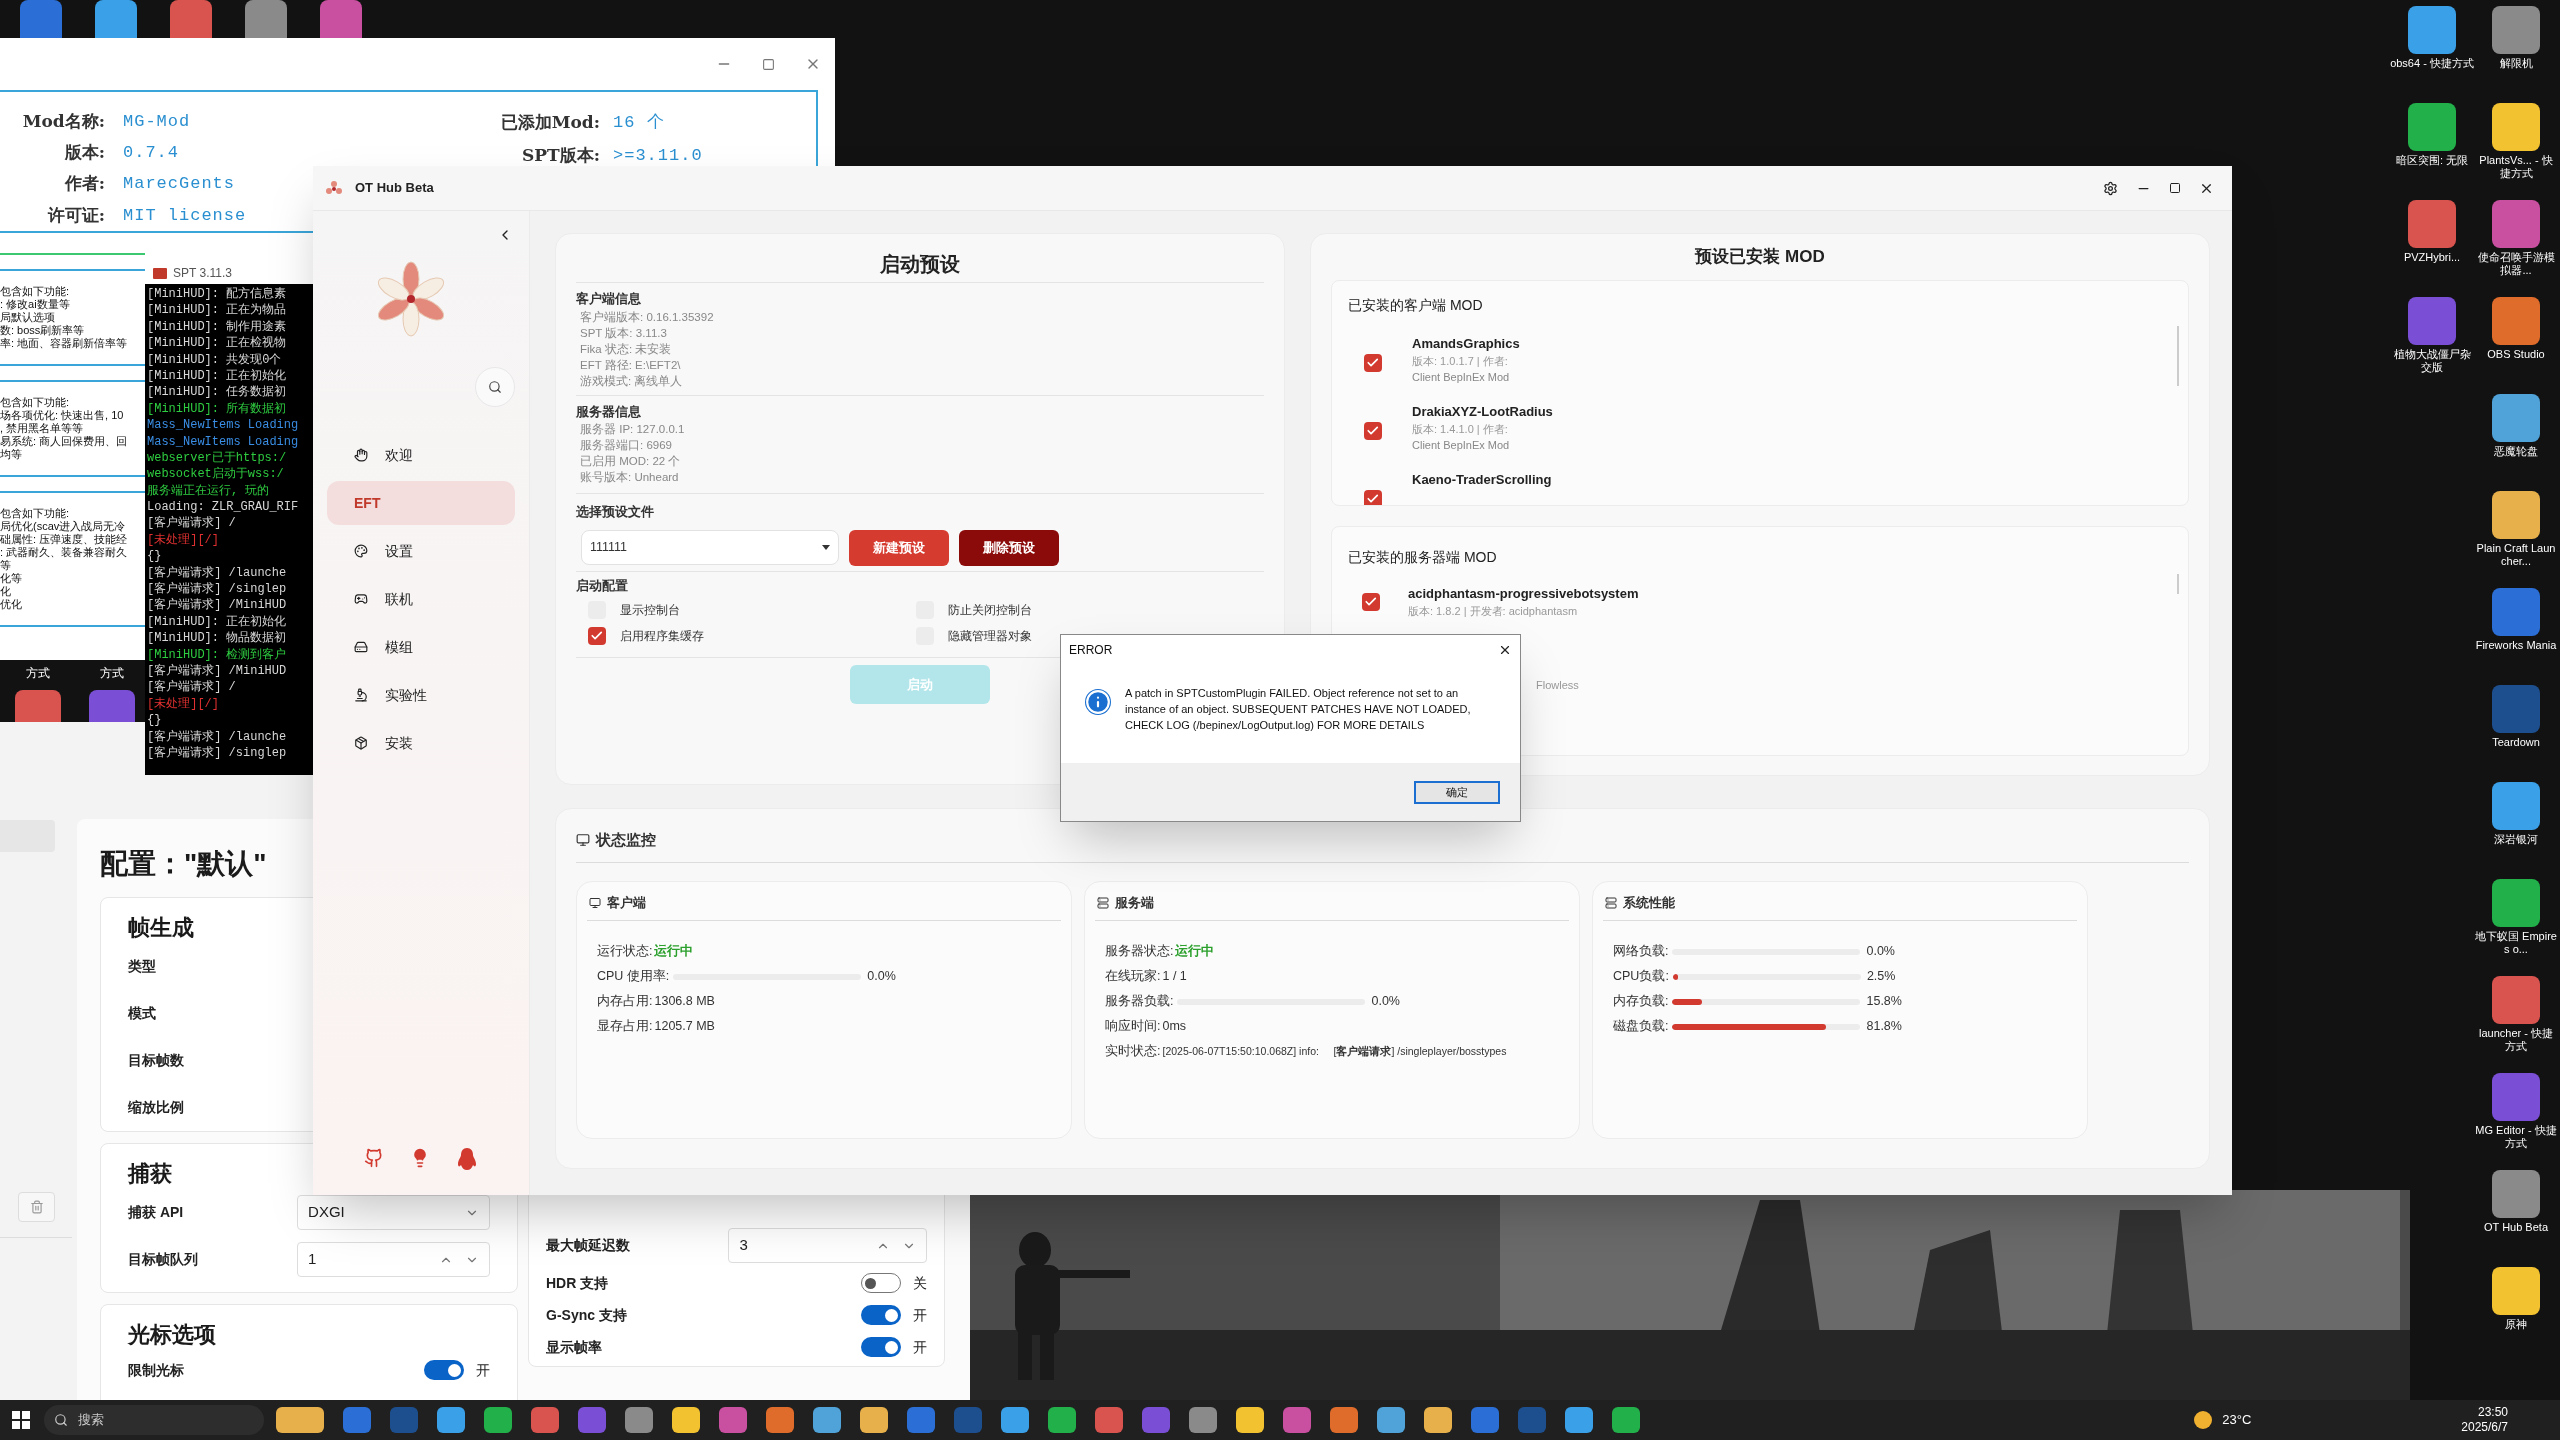  What do you see at coordinates (2516, 167) in the screenshot?
I see `shortcut-label: PlantsVs... - 快捷方式` at bounding box center [2516, 167].